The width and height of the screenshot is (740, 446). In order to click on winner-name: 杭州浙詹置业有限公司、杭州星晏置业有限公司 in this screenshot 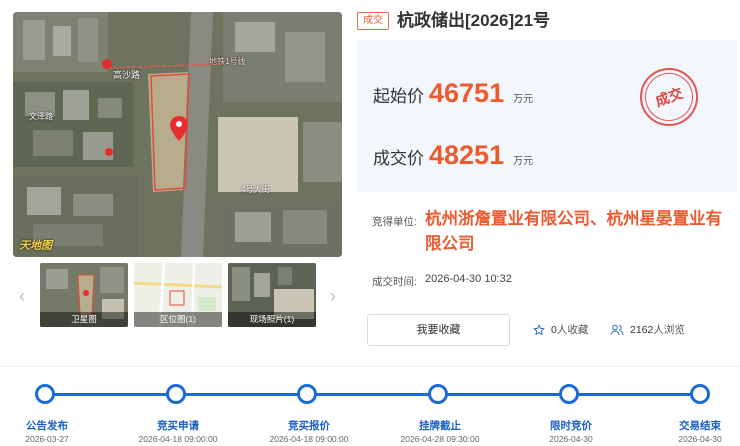, I will do `click(573, 231)`.